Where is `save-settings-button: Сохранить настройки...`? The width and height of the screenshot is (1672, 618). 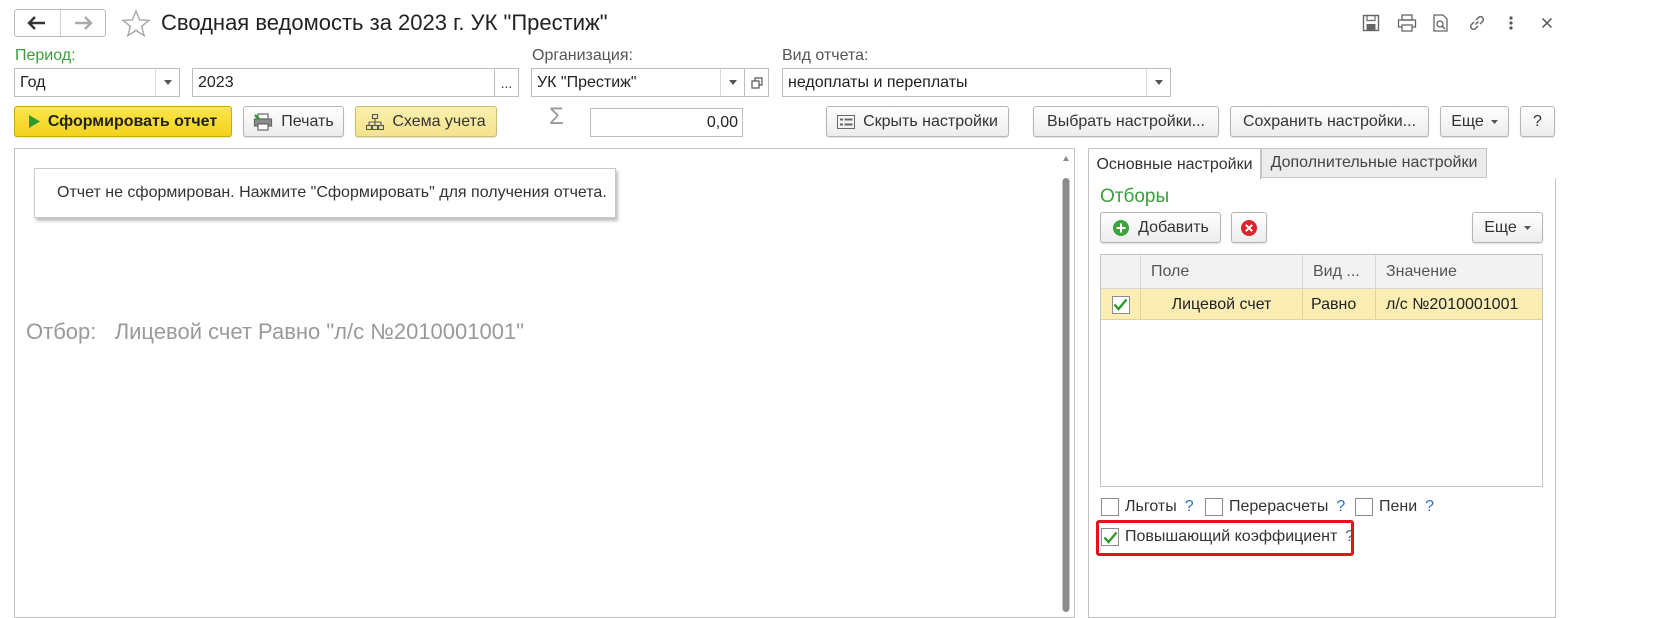
save-settings-button: Сохранить настройки... is located at coordinates (1329, 121).